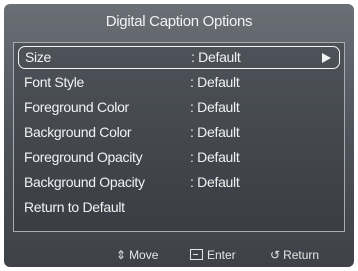  I want to click on enter-hint: Enter, so click(213, 255).